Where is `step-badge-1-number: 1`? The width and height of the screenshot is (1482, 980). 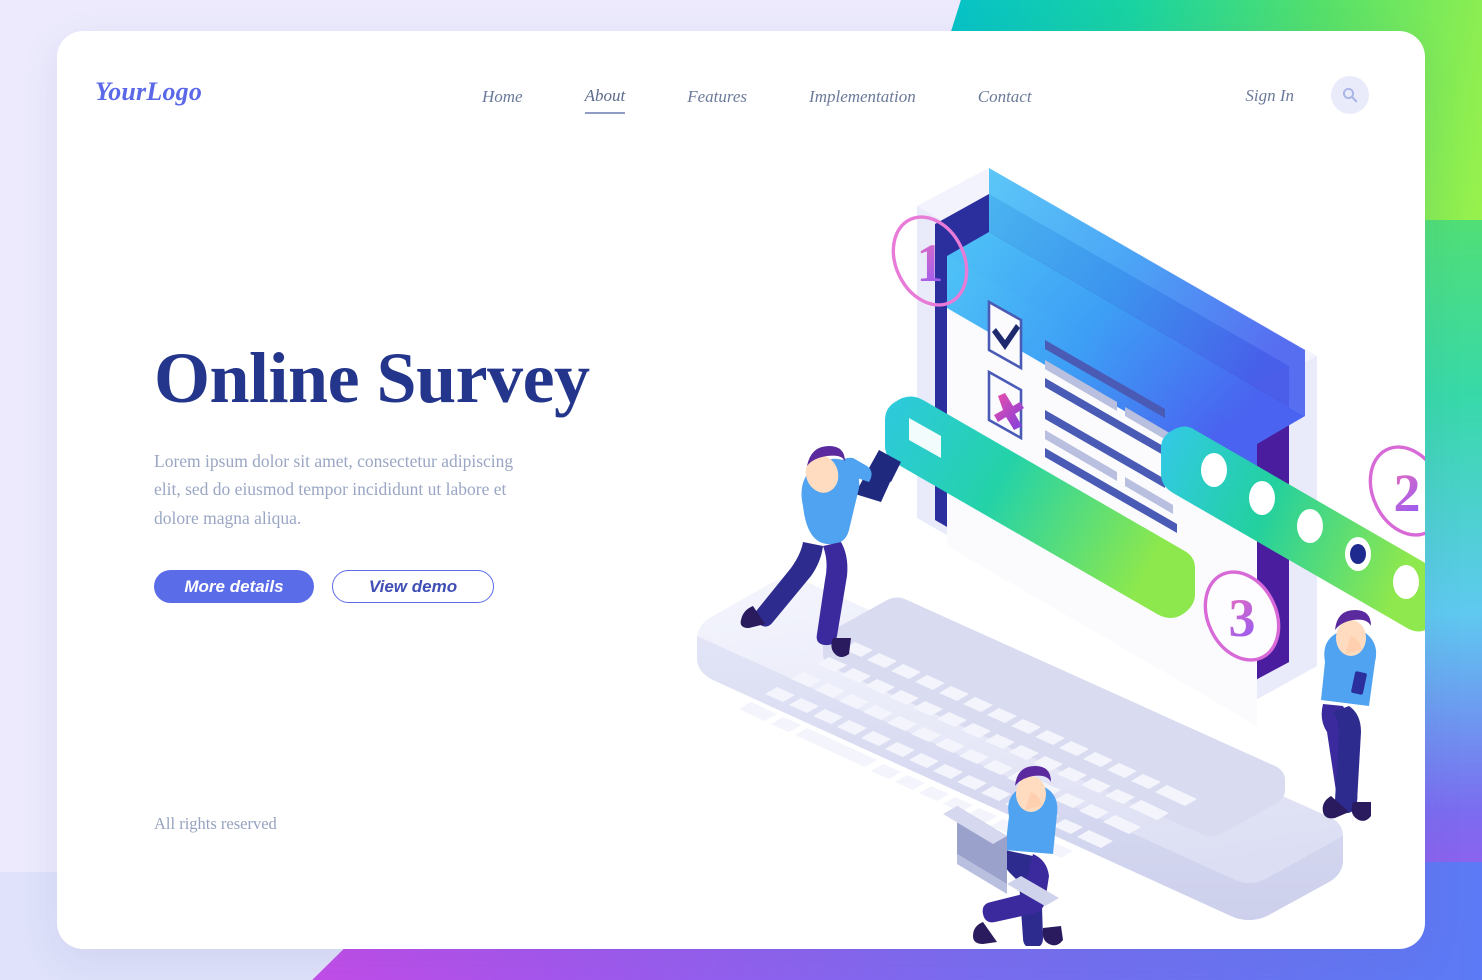
step-badge-1-number: 1 is located at coordinates (930, 263).